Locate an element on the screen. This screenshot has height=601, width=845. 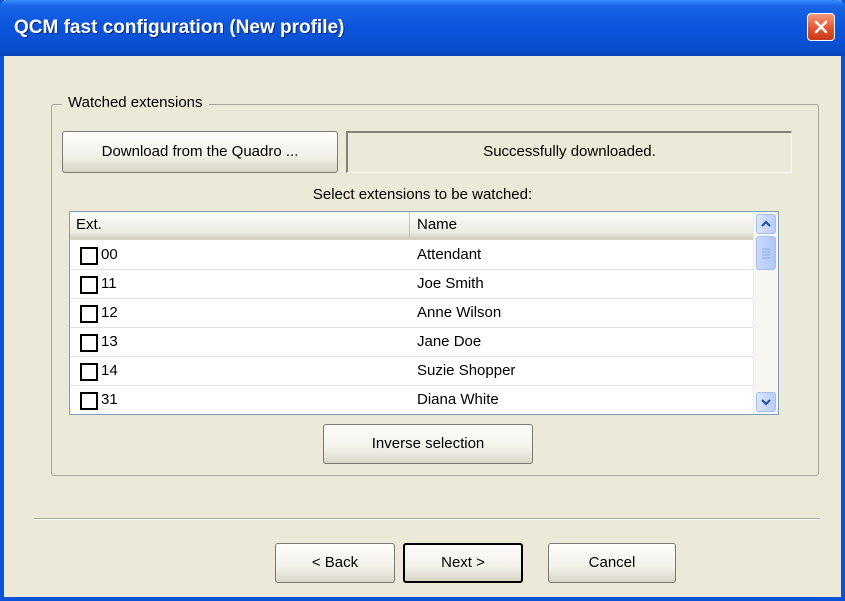
title-bar: QCM fast configuration (New profile) is located at coordinates (422, 28).